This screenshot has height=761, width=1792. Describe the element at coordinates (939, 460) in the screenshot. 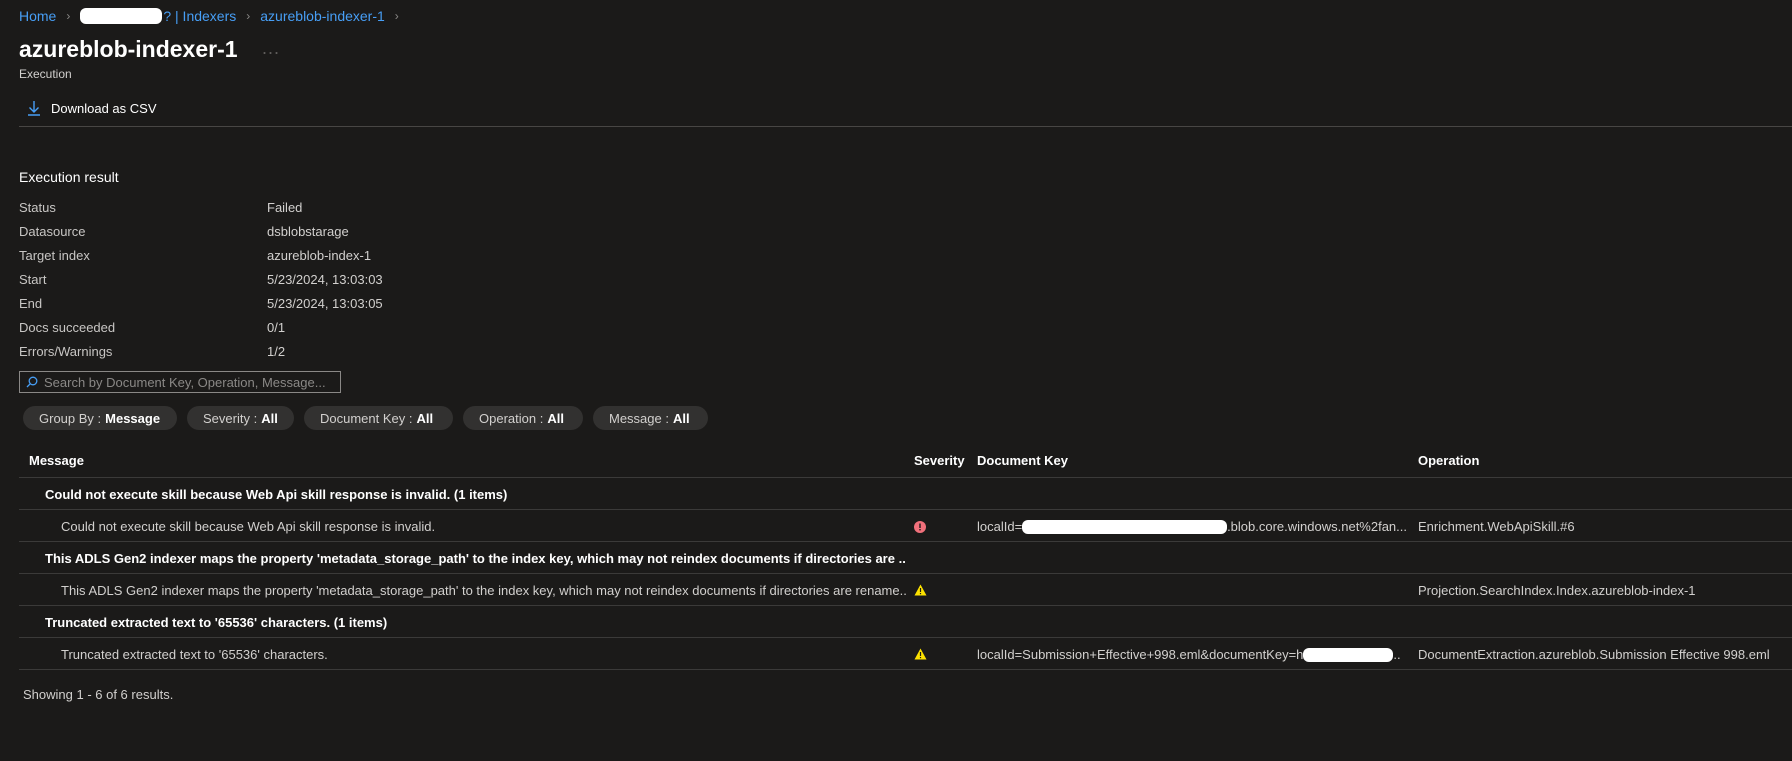

I see `column-header-severity: Severity` at that location.